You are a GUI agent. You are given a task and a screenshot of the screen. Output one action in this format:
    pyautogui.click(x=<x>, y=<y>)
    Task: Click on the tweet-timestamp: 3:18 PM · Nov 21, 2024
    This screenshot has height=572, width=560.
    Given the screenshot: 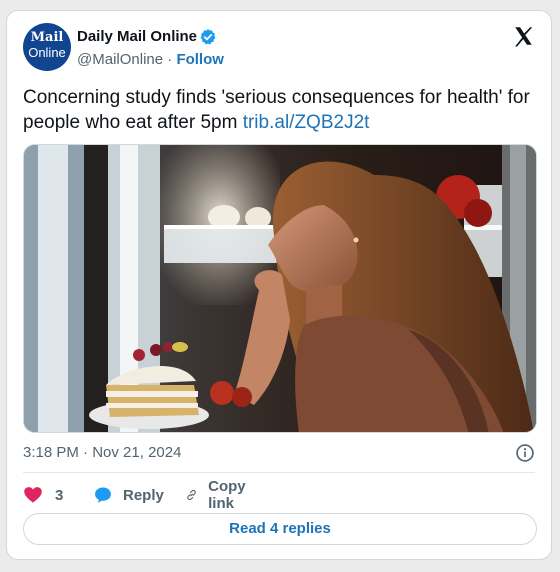 What is the action you would take?
    pyautogui.click(x=102, y=452)
    